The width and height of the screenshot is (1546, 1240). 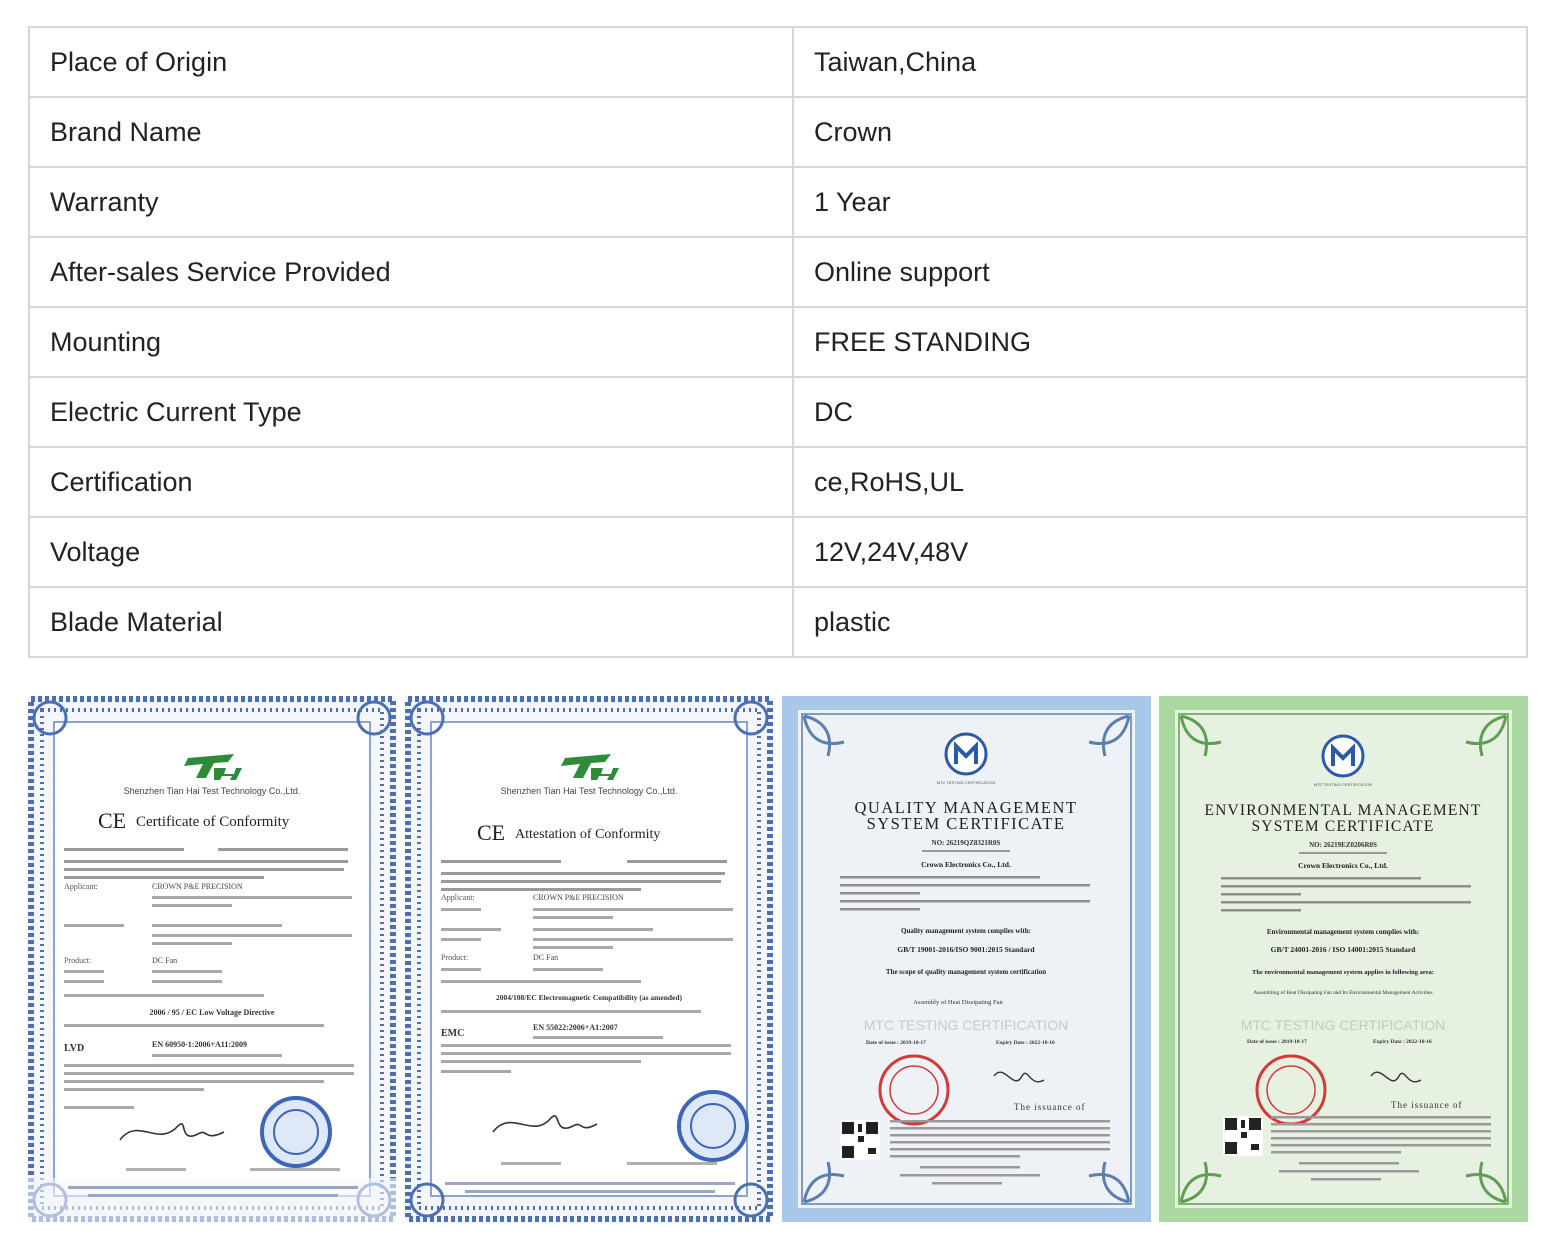 I want to click on spec-value: DC, so click(x=1160, y=412).